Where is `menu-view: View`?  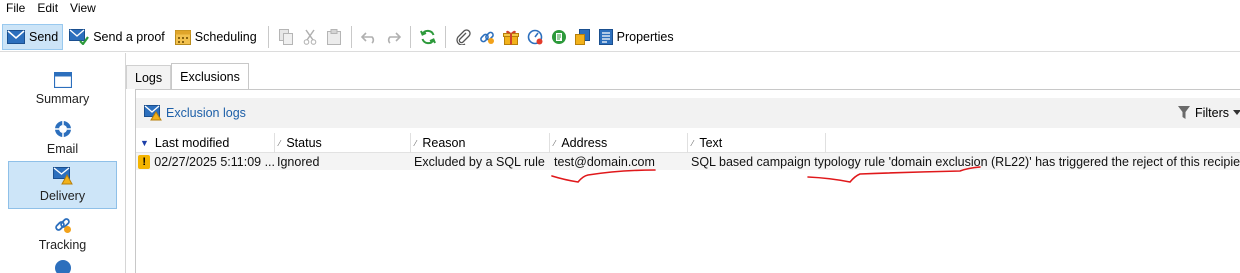 menu-view: View is located at coordinates (83, 8).